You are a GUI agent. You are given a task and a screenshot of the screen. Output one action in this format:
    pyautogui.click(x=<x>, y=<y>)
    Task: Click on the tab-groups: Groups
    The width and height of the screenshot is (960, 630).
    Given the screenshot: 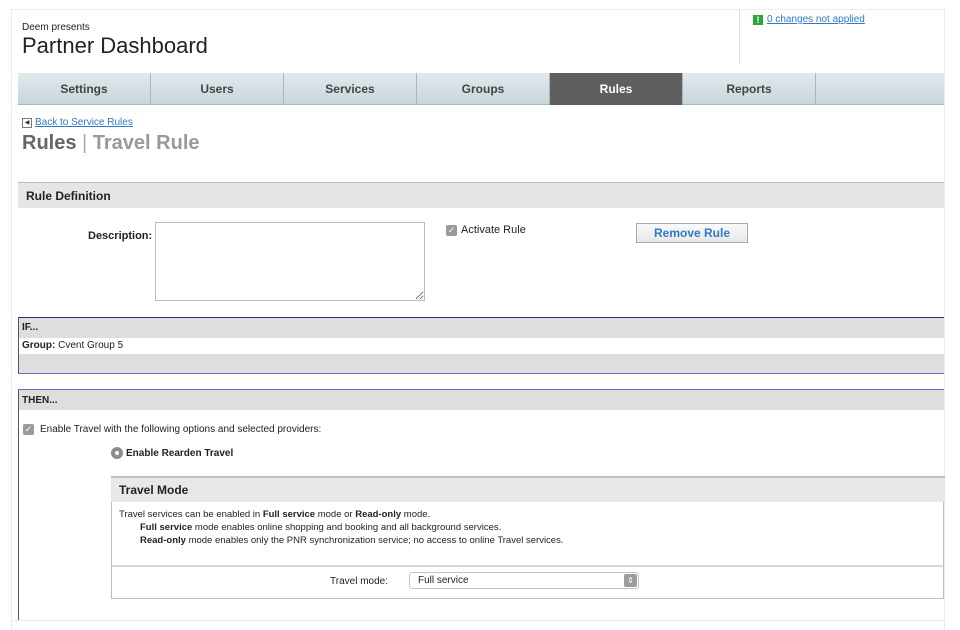 What is the action you would take?
    pyautogui.click(x=483, y=89)
    